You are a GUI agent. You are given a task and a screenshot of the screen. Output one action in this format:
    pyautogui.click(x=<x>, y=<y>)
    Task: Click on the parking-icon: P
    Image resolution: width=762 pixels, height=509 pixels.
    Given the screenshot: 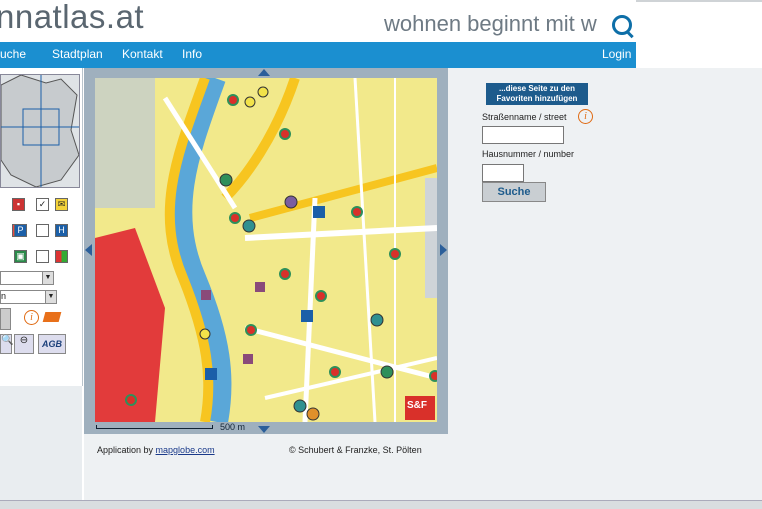 What is the action you would take?
    pyautogui.click(x=20, y=230)
    